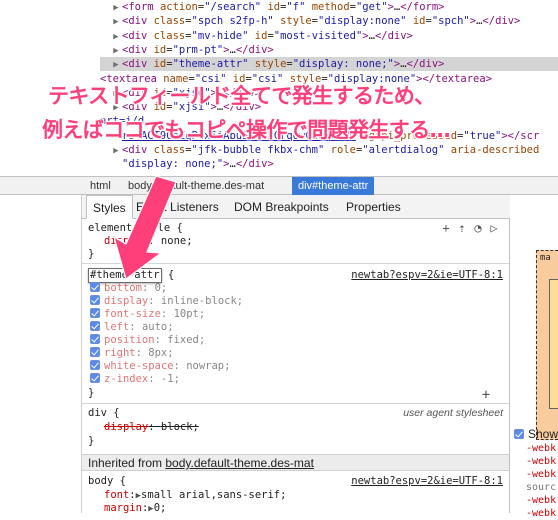 The image size is (558, 520). Describe the element at coordinates (126, 379) in the screenshot. I see `property-name: z-index` at that location.